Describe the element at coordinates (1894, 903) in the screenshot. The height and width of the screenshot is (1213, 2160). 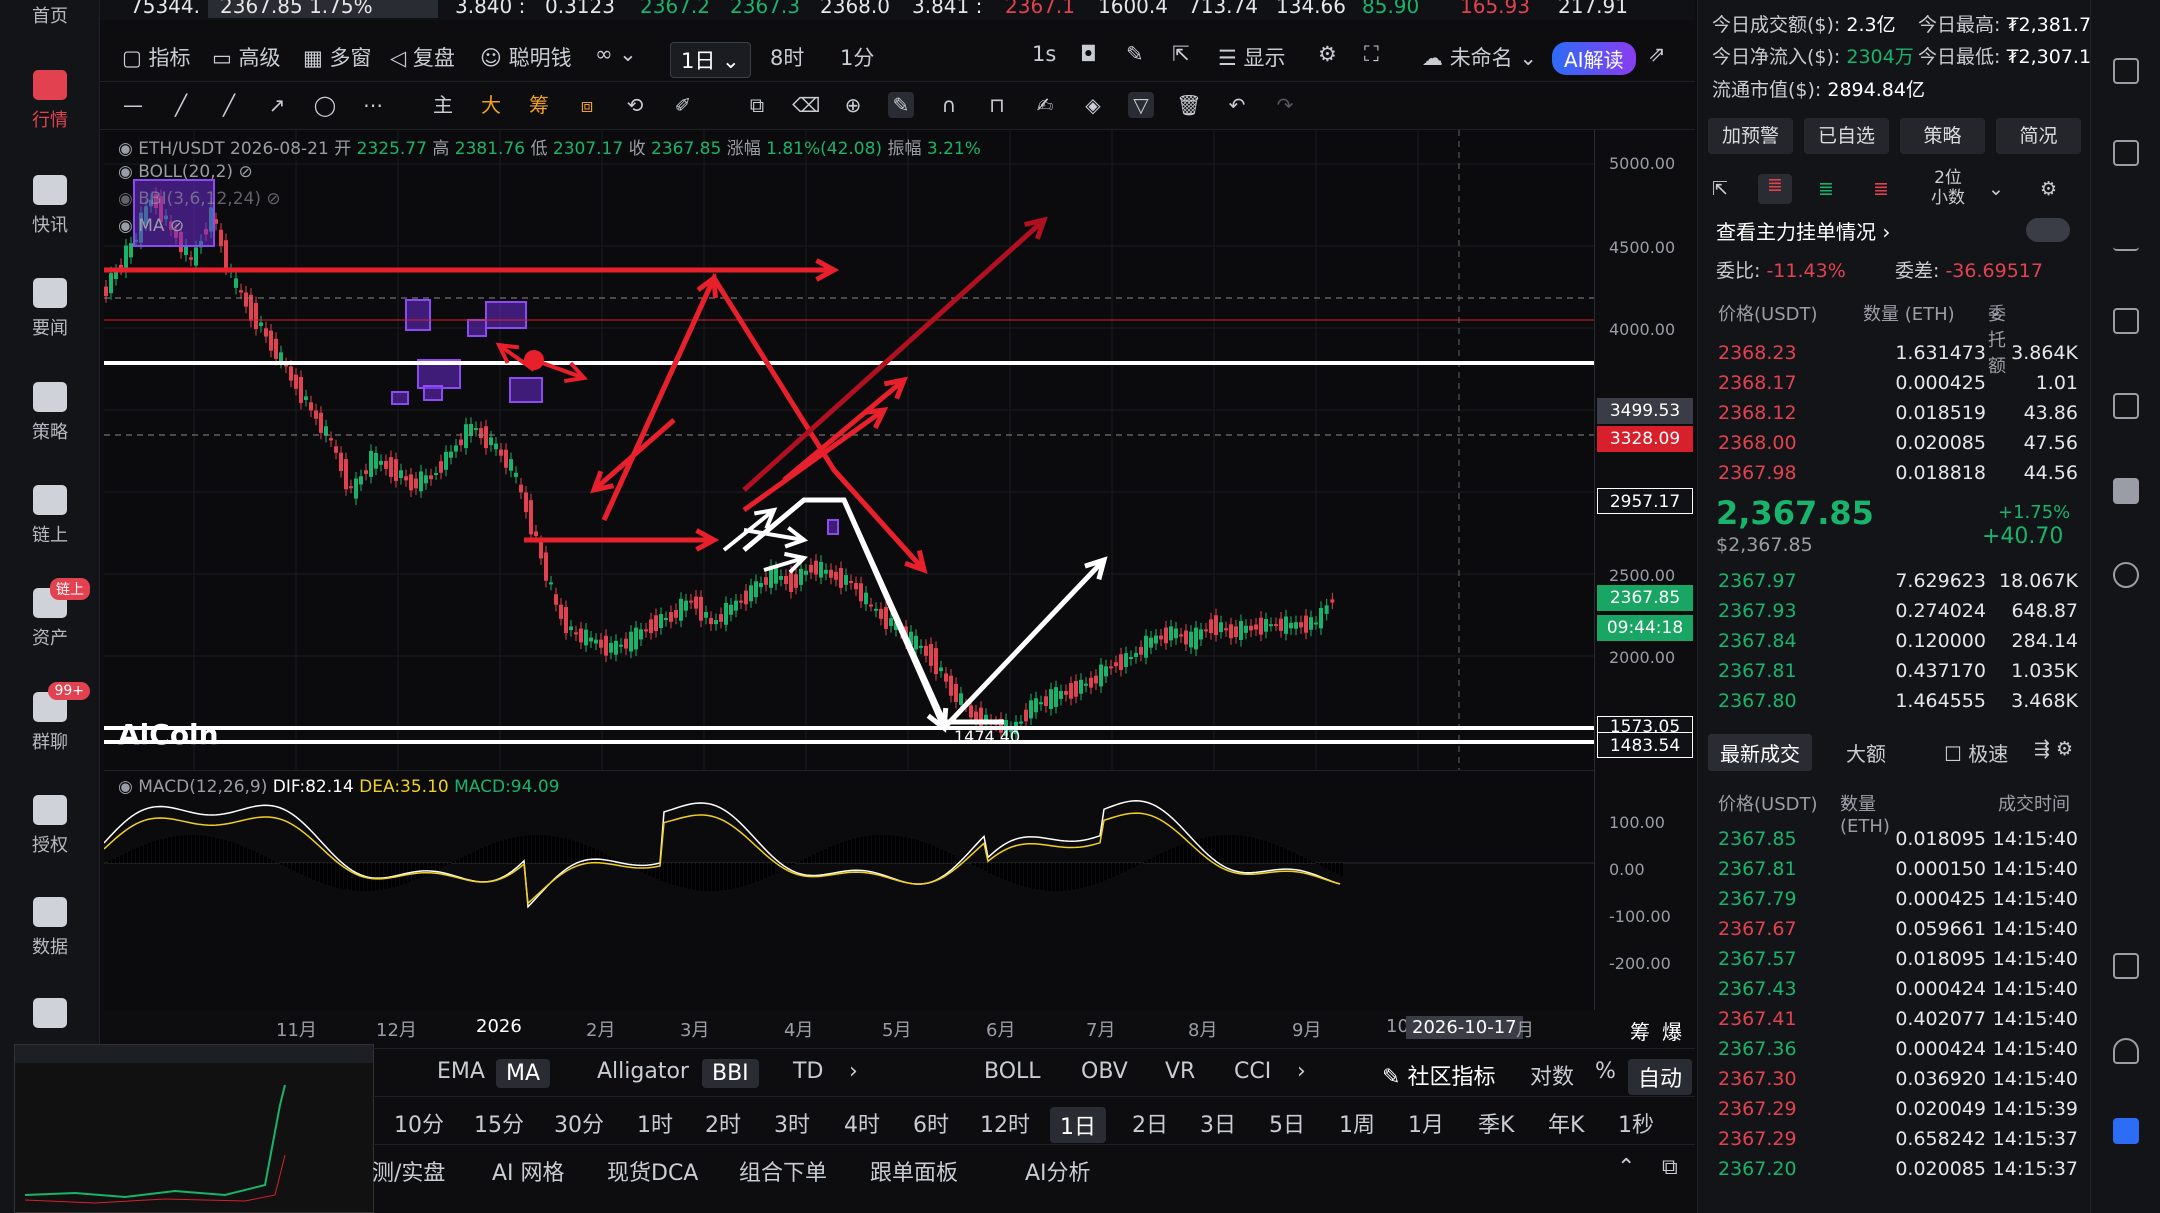
I see `trade-row: 2367.79 0.000425 14:15:40` at that location.